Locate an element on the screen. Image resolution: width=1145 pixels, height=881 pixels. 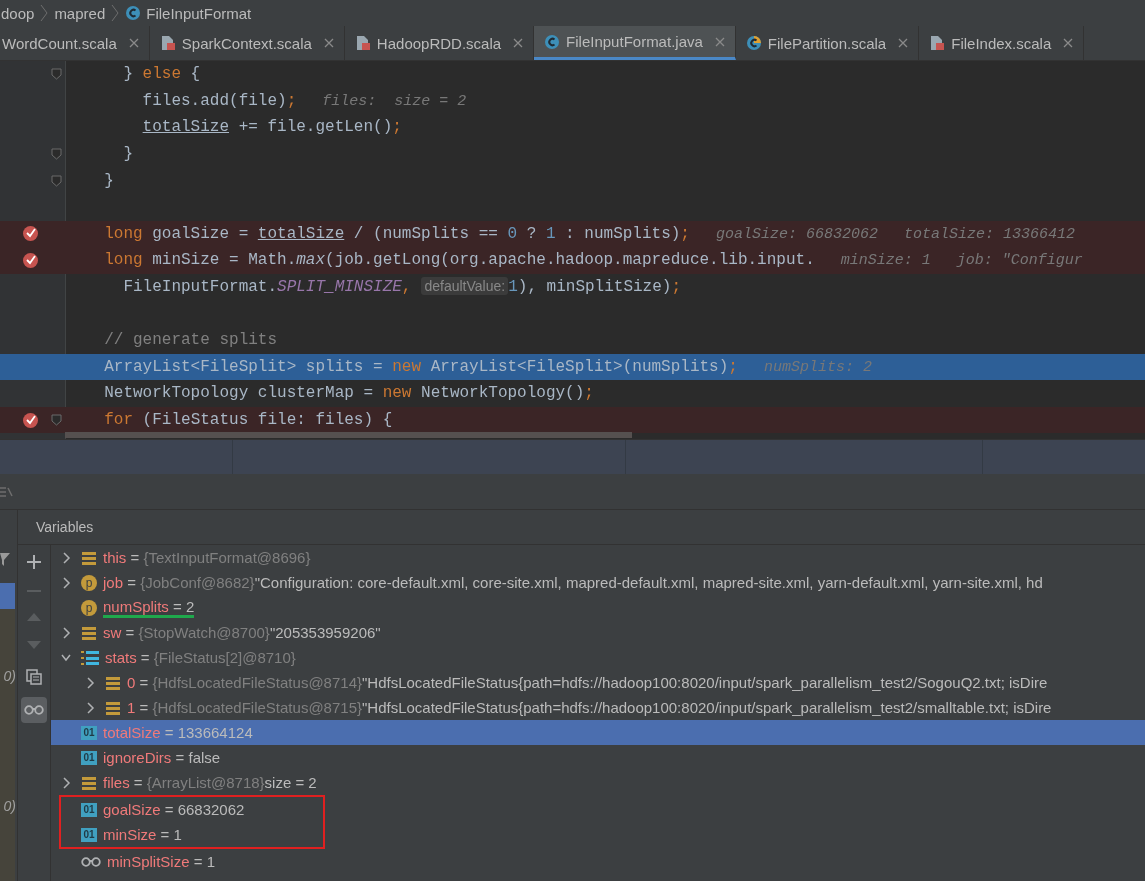
inline-value-hint: goalSize: 66832062 is located at coordinates (796, 234).